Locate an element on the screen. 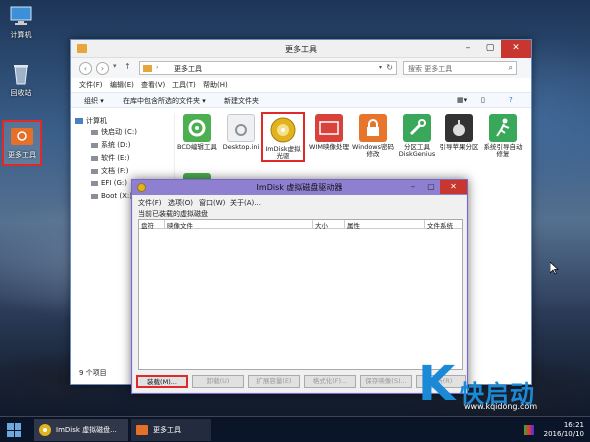 The width and height of the screenshot is (590, 442). file-item-apple-boot: 引导苹果分区 is located at coordinates (459, 132).